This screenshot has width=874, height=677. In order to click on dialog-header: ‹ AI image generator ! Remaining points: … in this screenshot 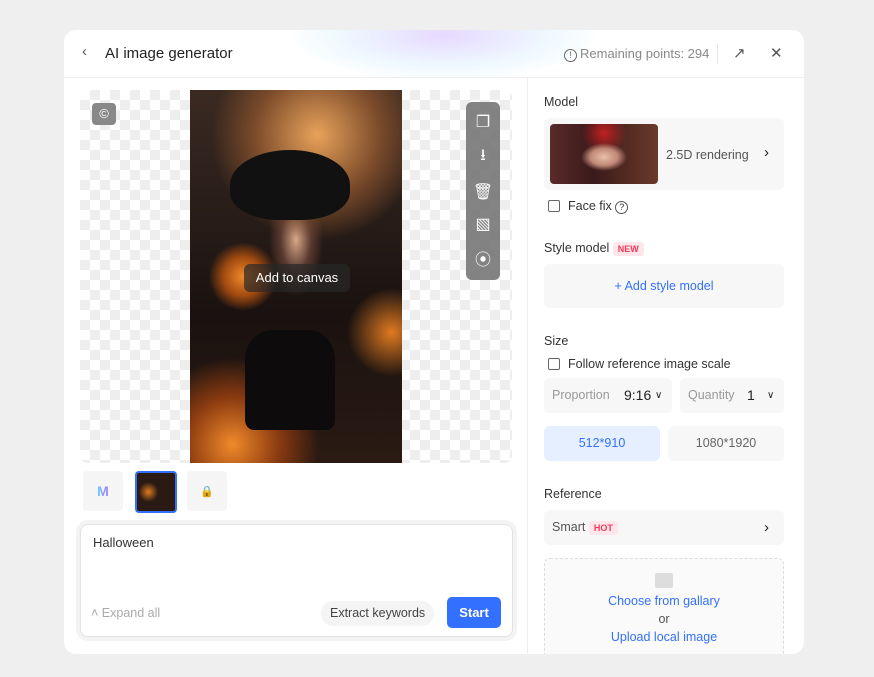, I will do `click(434, 54)`.